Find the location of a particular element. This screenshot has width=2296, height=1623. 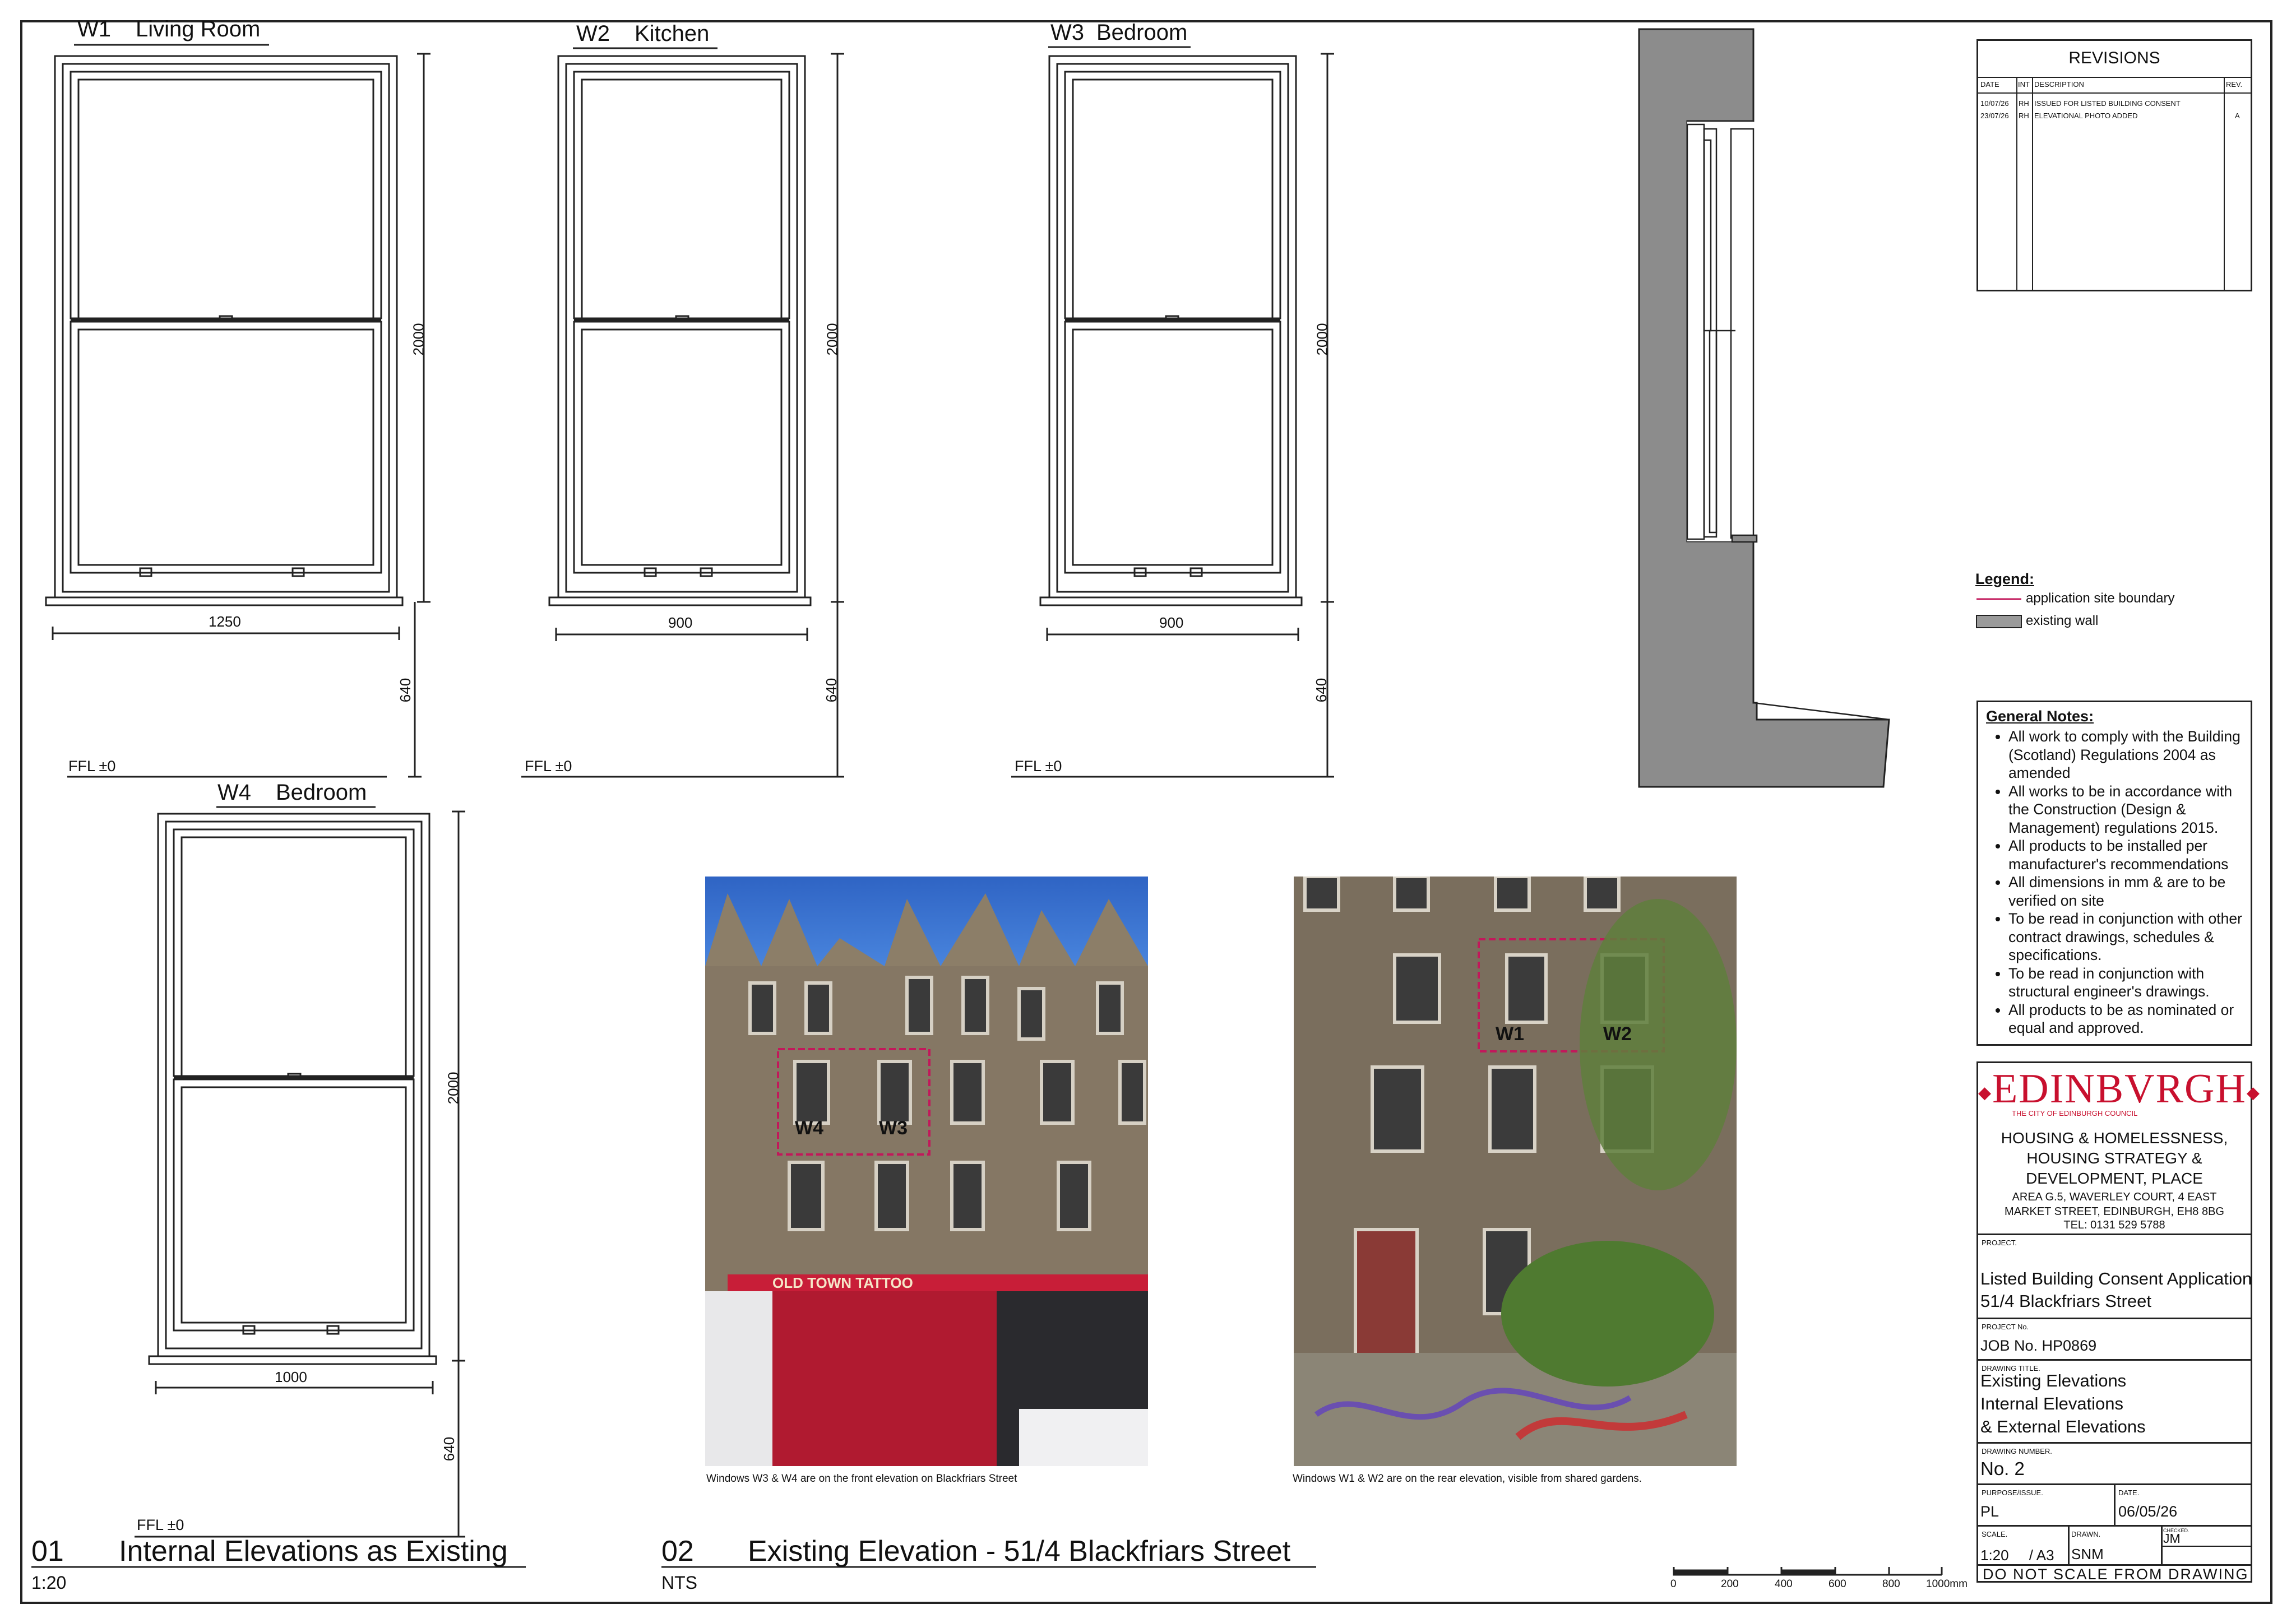

window-w1-drawing is located at coordinates (237, 415).